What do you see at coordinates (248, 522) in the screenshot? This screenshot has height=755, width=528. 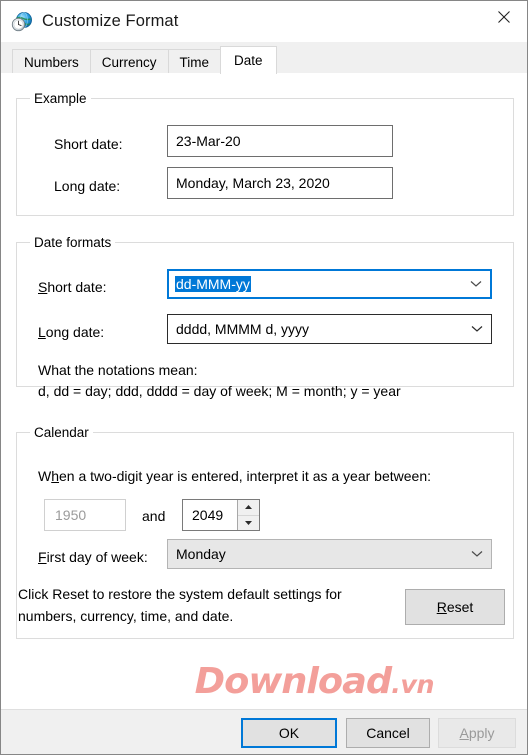 I see `spinner-down-icon` at bounding box center [248, 522].